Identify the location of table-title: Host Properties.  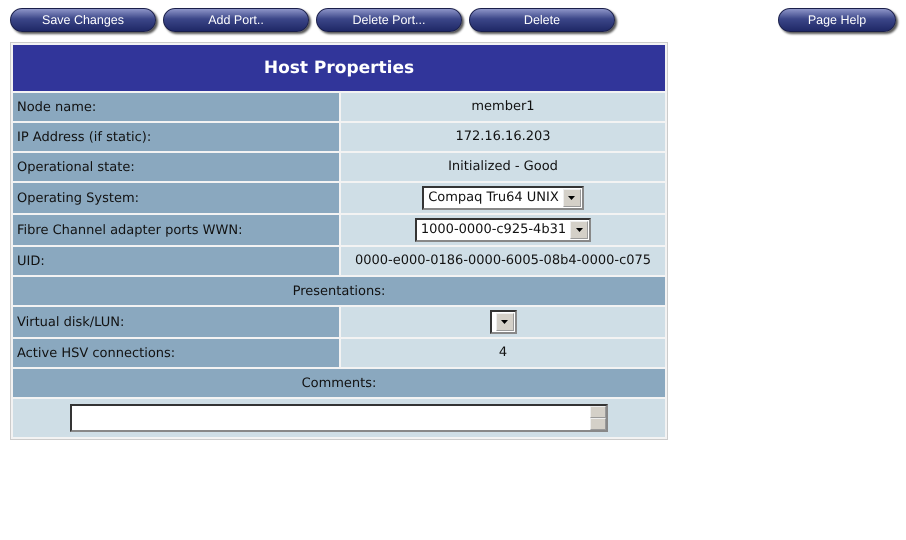
(339, 68).